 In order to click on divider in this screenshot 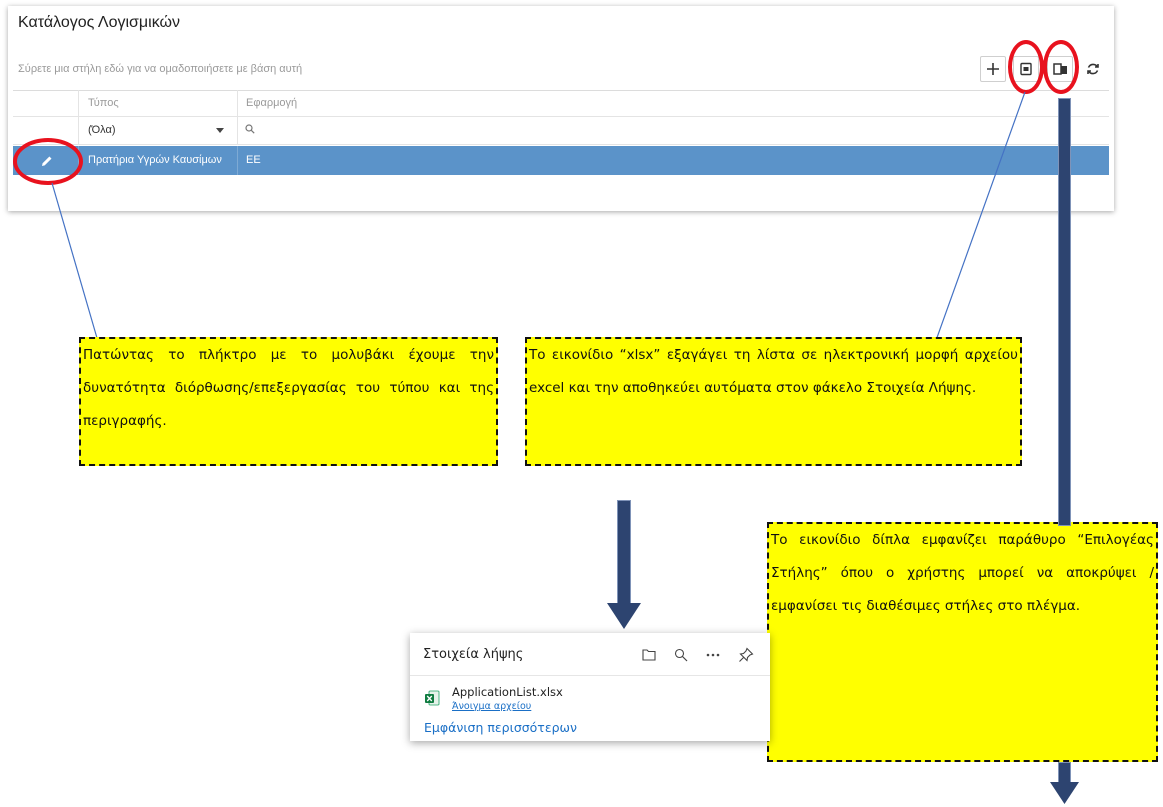, I will do `click(590, 675)`.